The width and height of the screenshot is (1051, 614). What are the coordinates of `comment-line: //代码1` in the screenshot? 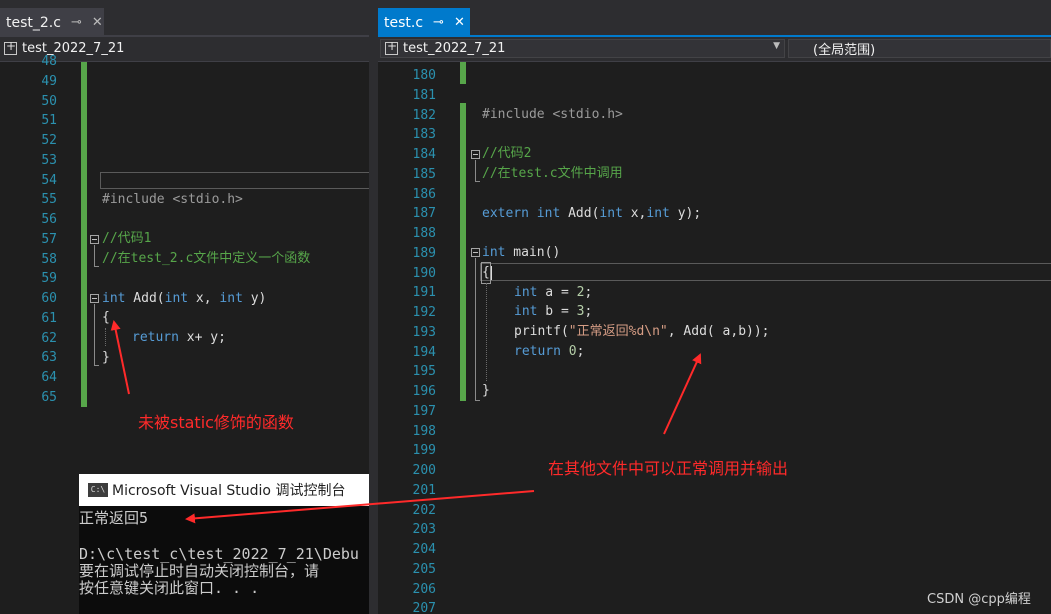 It's located at (127, 238).